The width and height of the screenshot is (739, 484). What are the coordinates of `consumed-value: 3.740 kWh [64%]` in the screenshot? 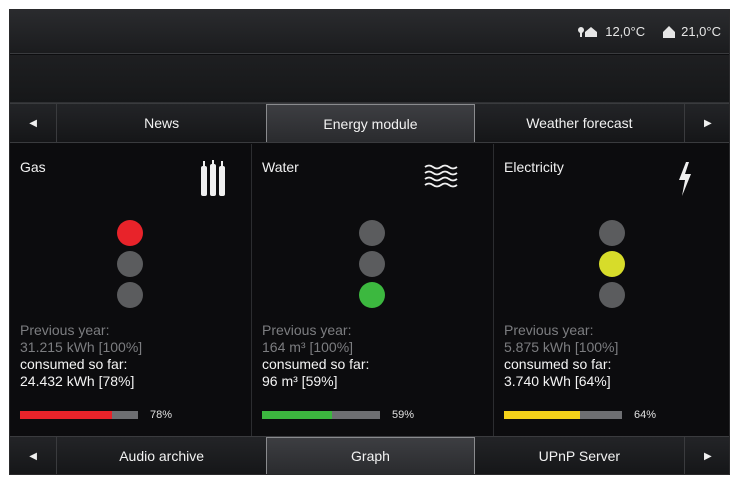 It's located at (557, 381).